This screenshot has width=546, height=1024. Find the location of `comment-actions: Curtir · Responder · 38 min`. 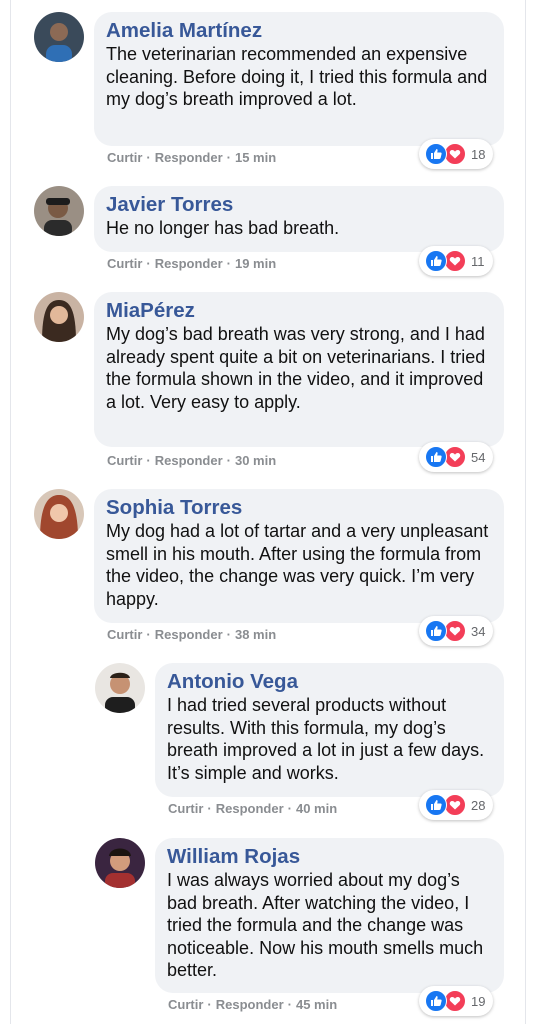

comment-actions: Curtir · Responder · 38 min is located at coordinates (192, 634).